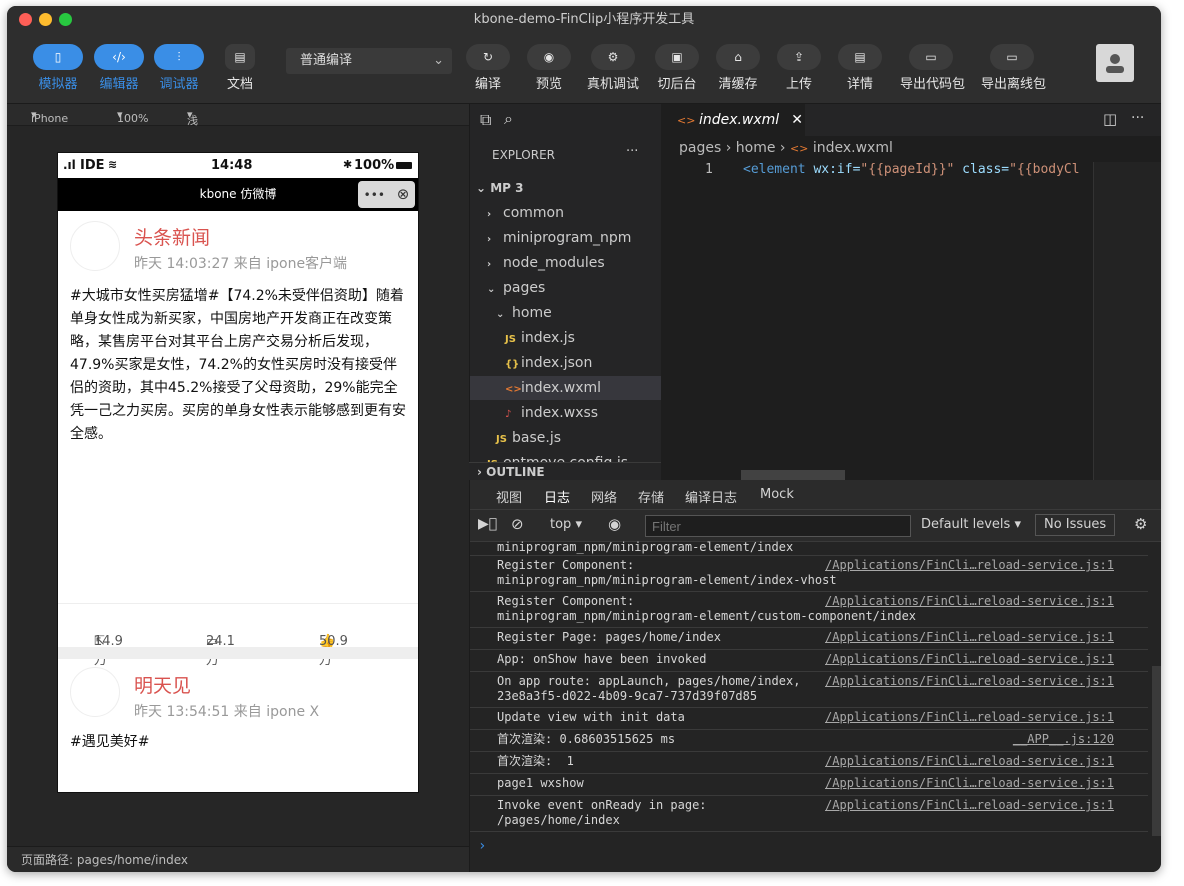 The width and height of the screenshot is (1184, 886). Describe the element at coordinates (566, 213) in the screenshot. I see `tree-item: › common` at that location.